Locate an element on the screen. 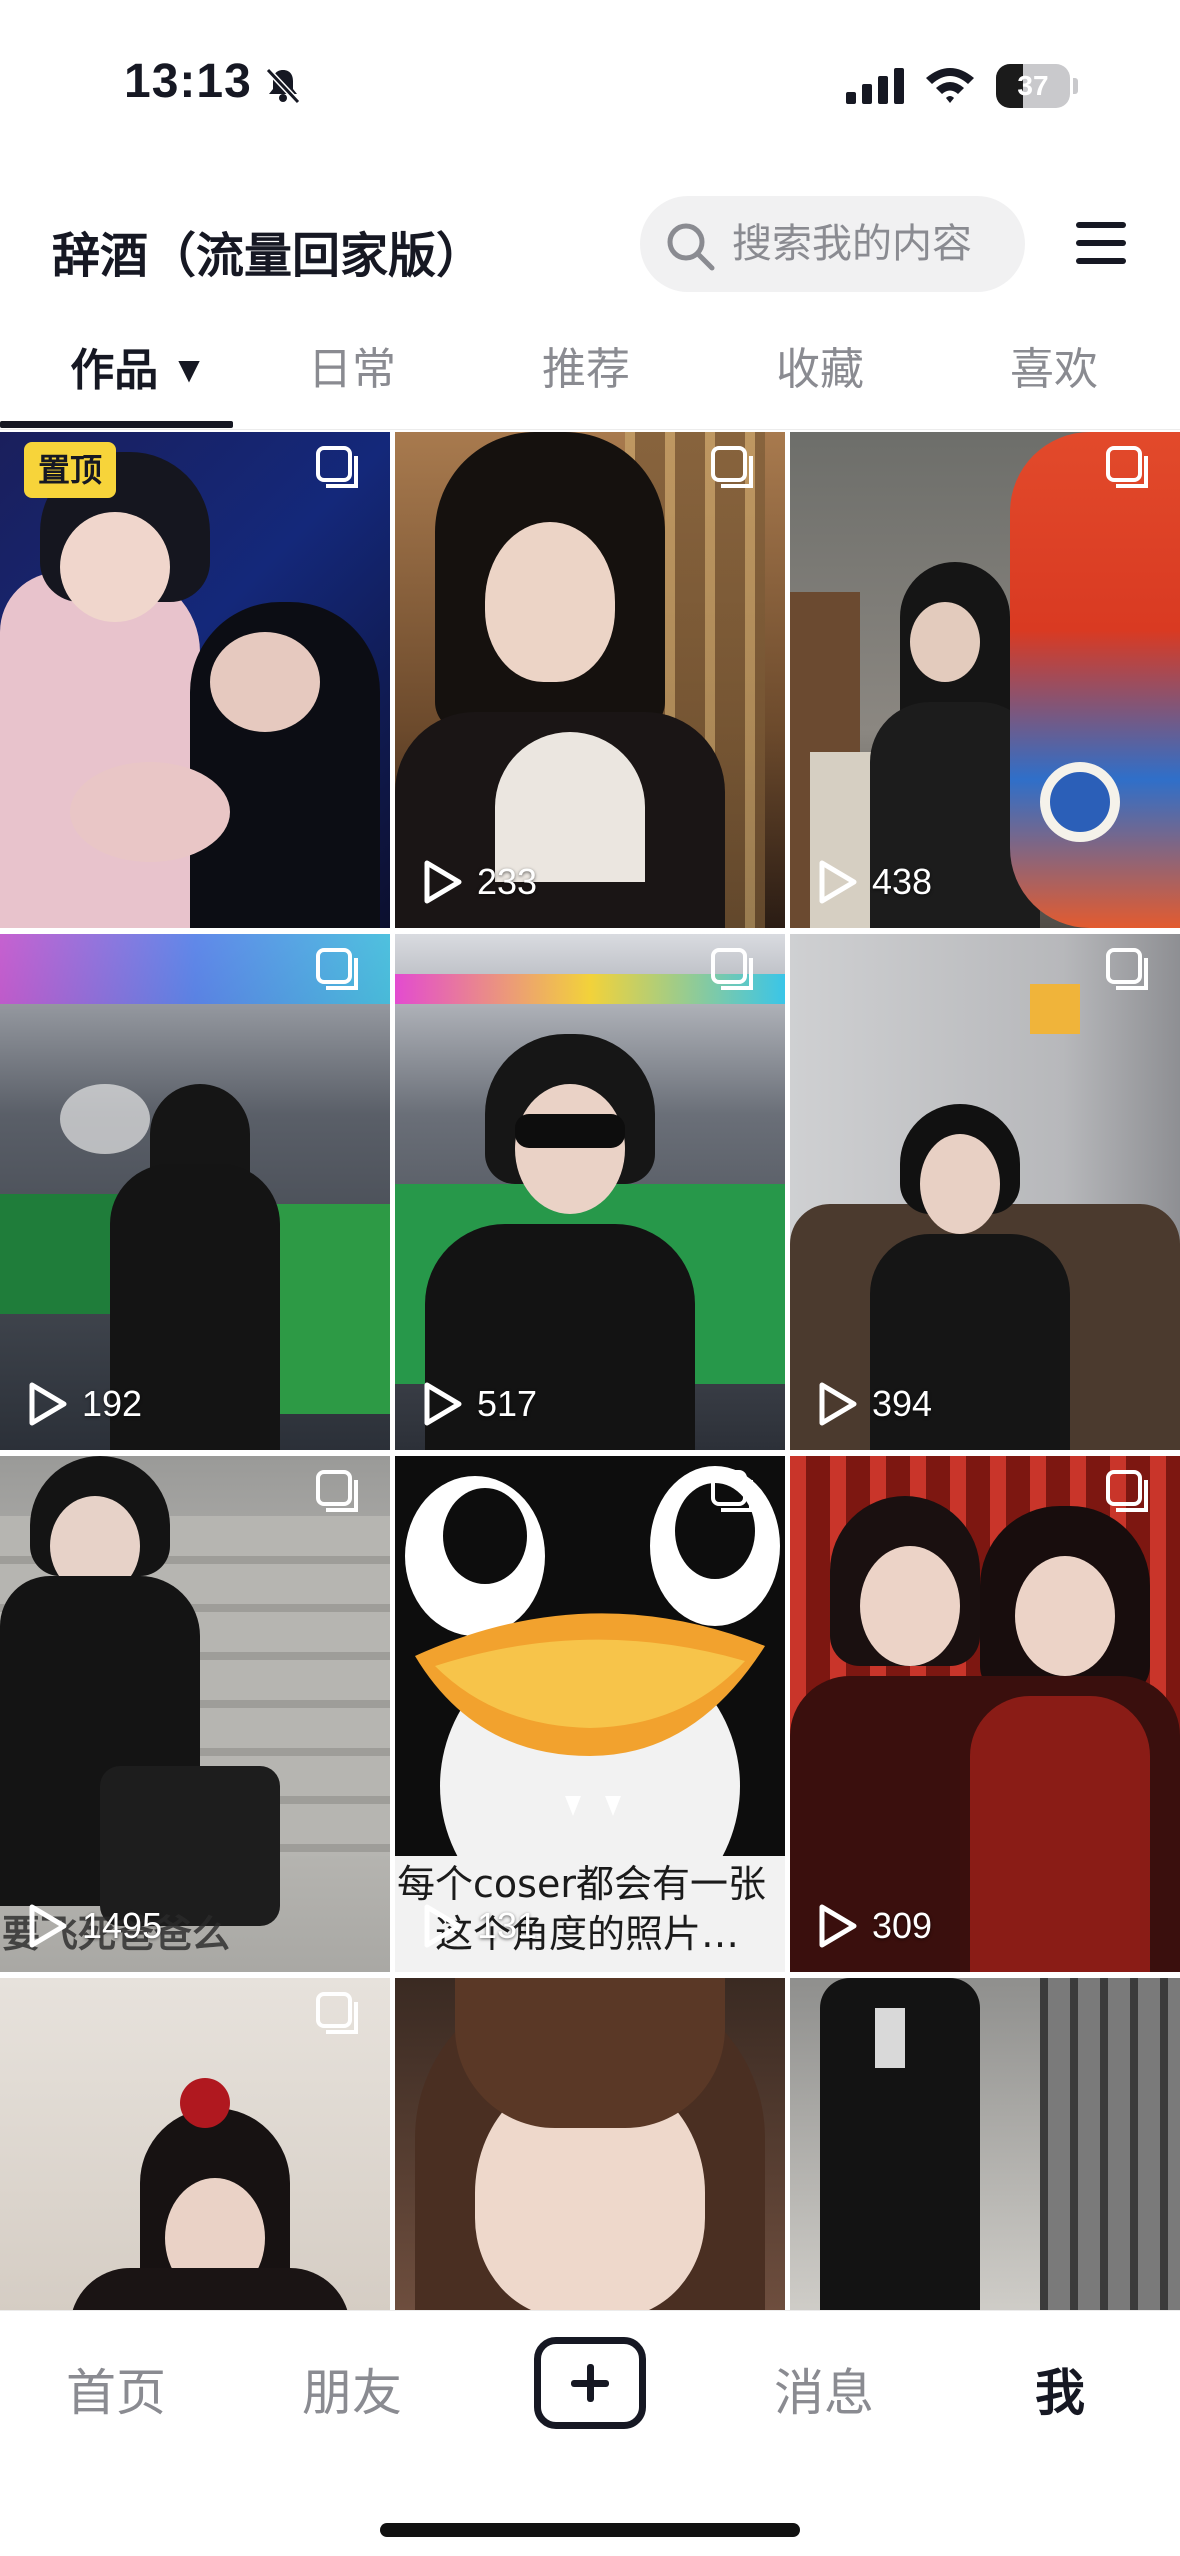 The image size is (1180, 2556). profile-header: 辞酒（流量回家版） is located at coordinates (590, 245).